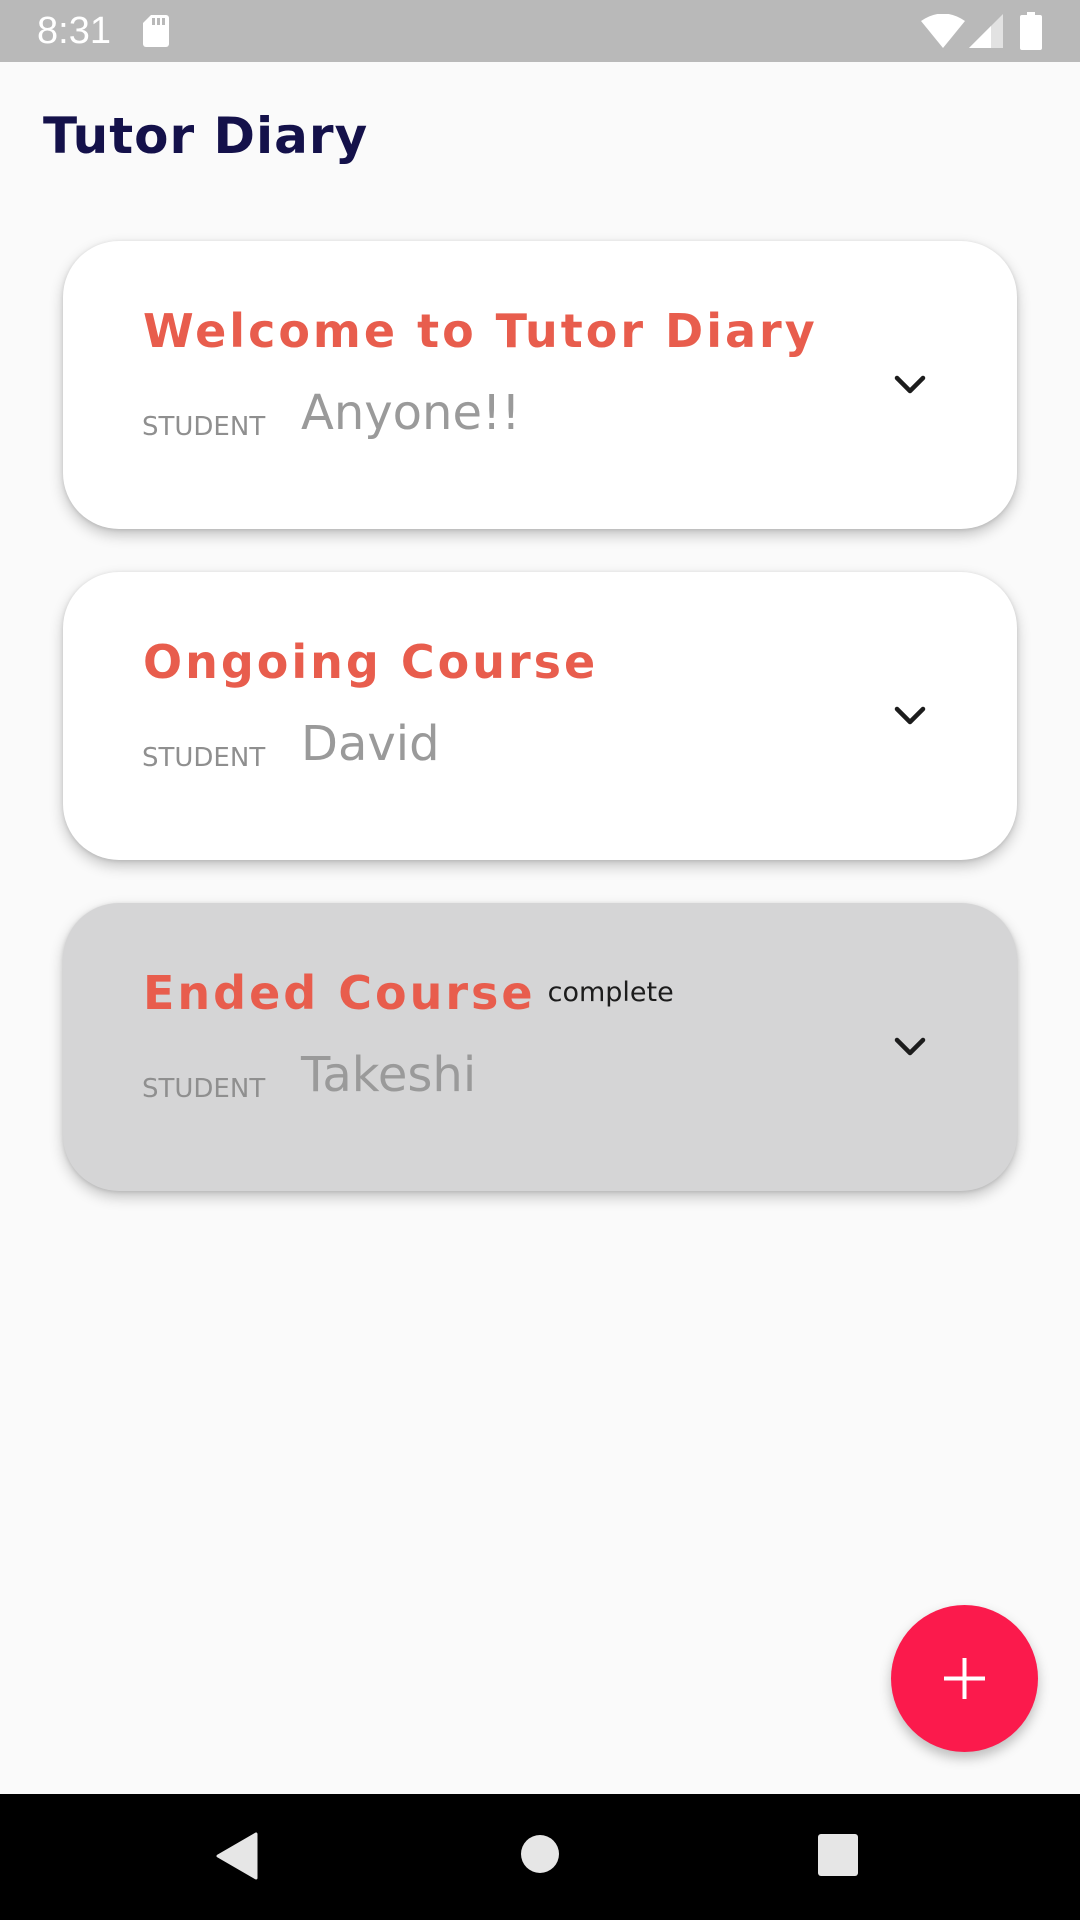 This screenshot has width=1080, height=1920. What do you see at coordinates (389, 1075) in the screenshot?
I see `student-name: Takeshi` at bounding box center [389, 1075].